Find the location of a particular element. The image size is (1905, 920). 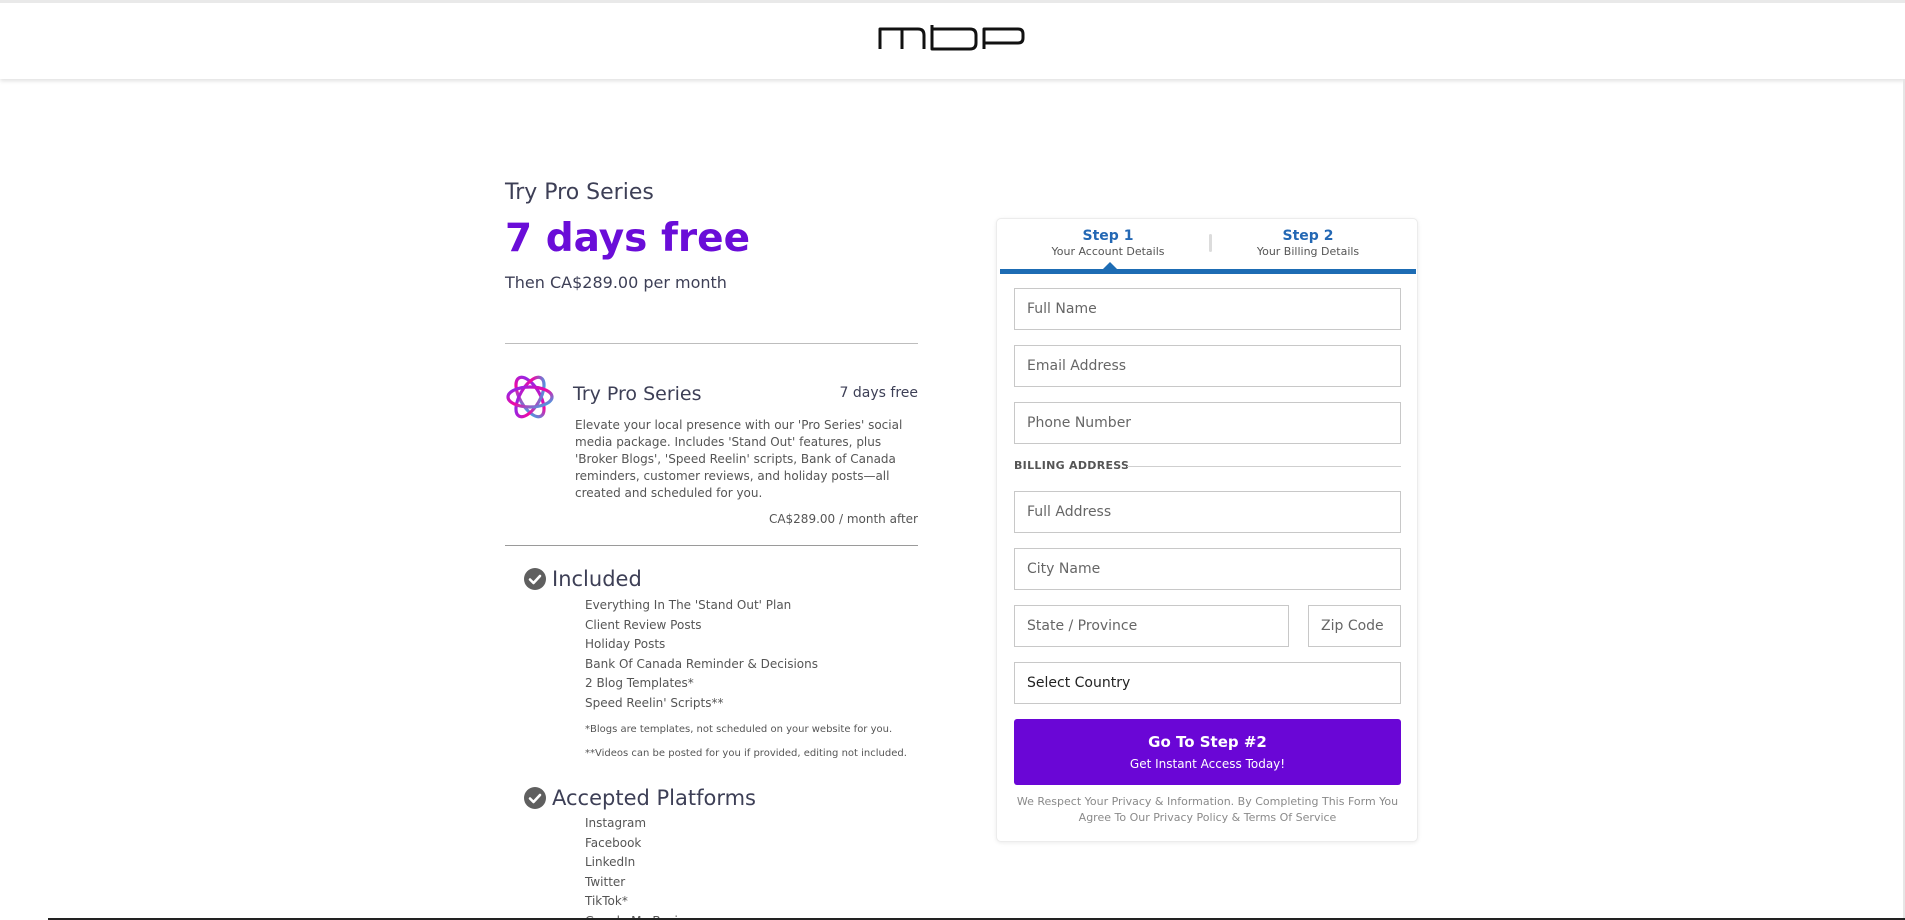

step-2-tab: Step 2 Your Billing Details is located at coordinates (1308, 243).